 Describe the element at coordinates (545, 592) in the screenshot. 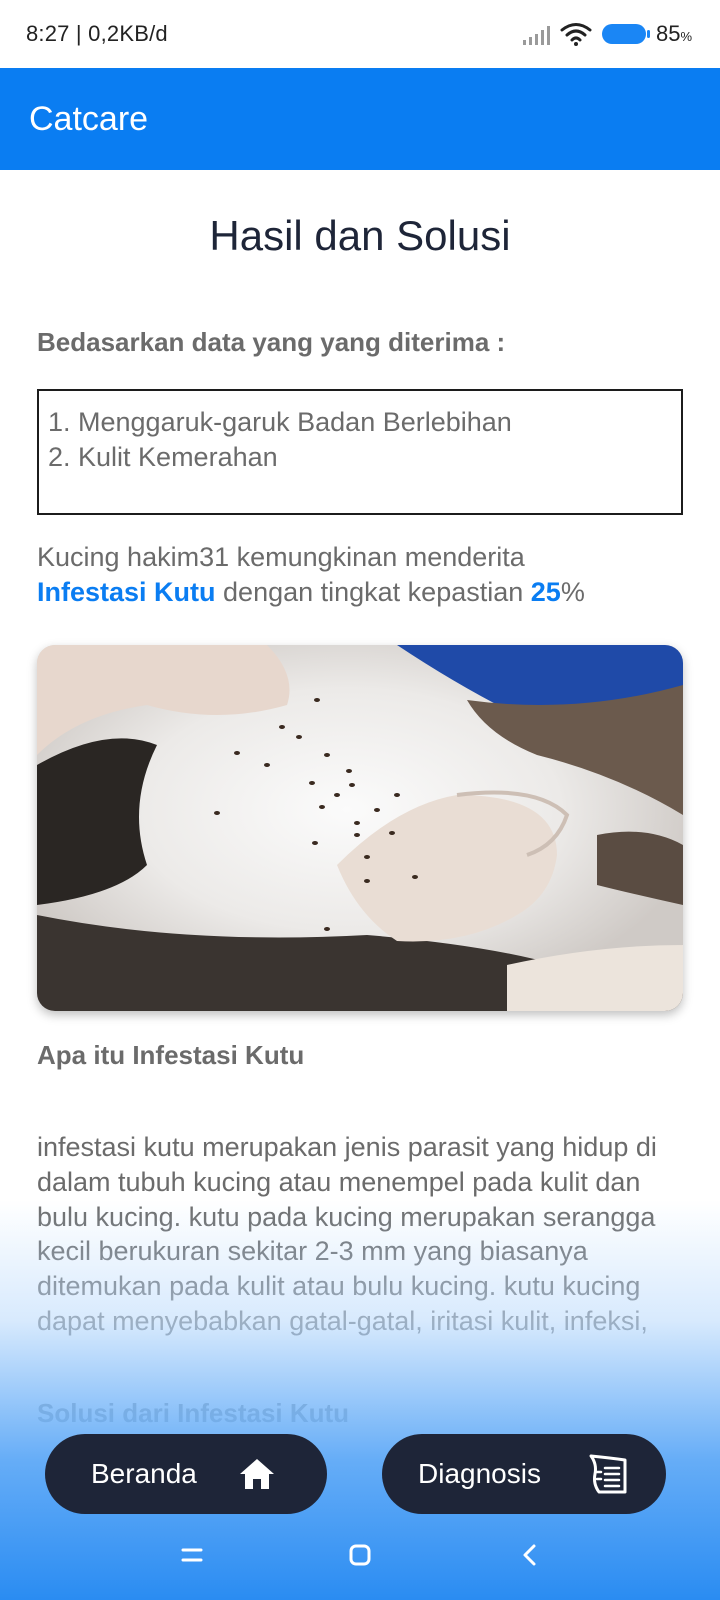

I see `certainty-value: 25` at that location.